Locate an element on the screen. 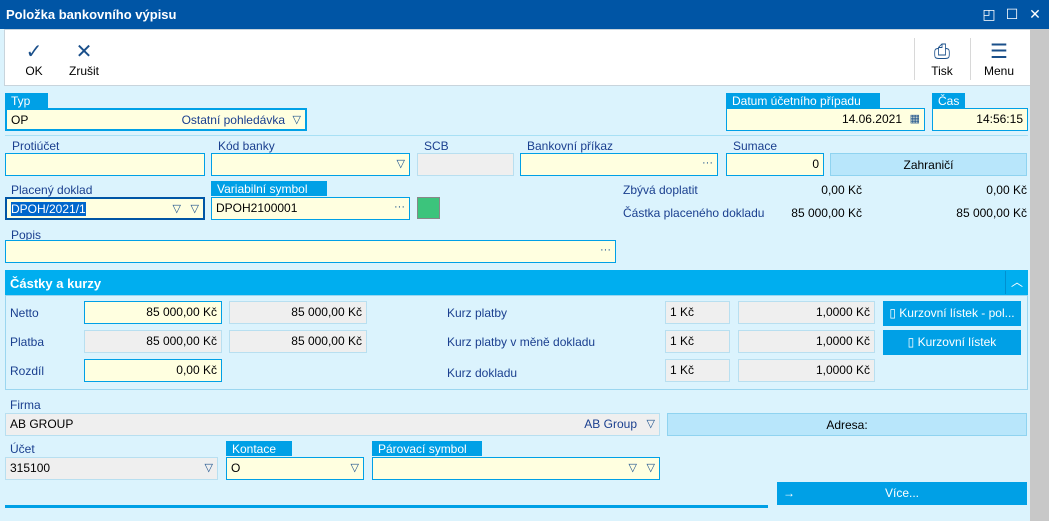 The width and height of the screenshot is (1049, 521). firma-field: AB GROUP AB Group ▽ is located at coordinates (332, 424).